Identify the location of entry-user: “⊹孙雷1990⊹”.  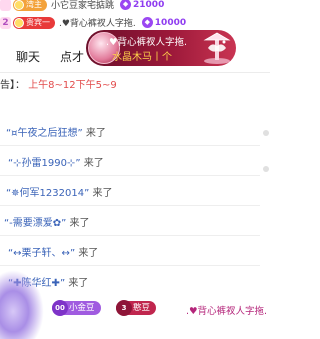
(44, 163).